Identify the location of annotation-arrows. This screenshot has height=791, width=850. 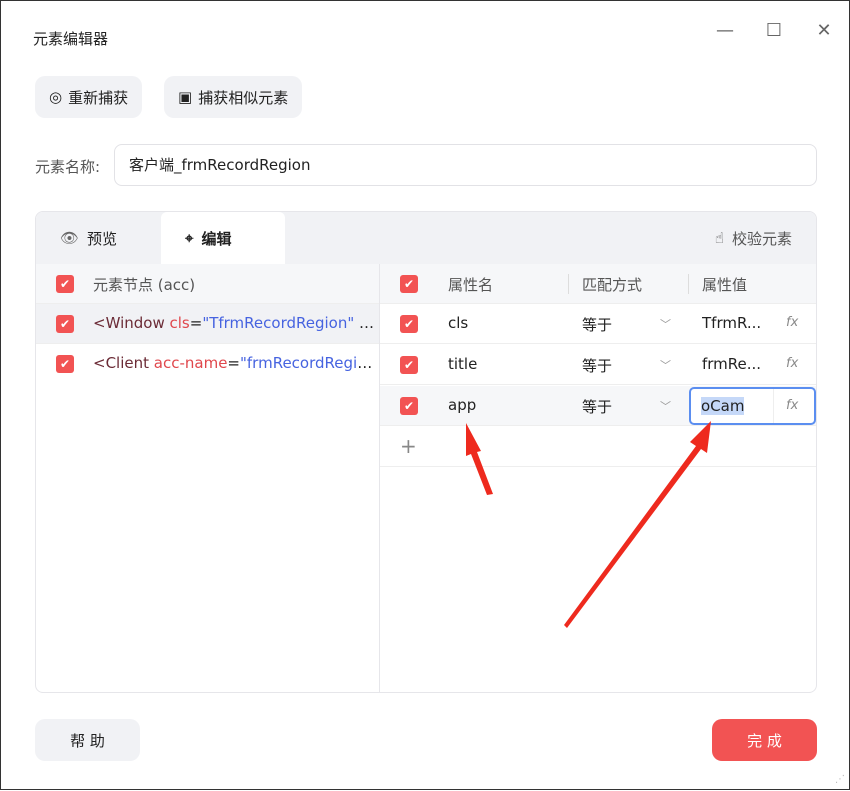
(588, 524).